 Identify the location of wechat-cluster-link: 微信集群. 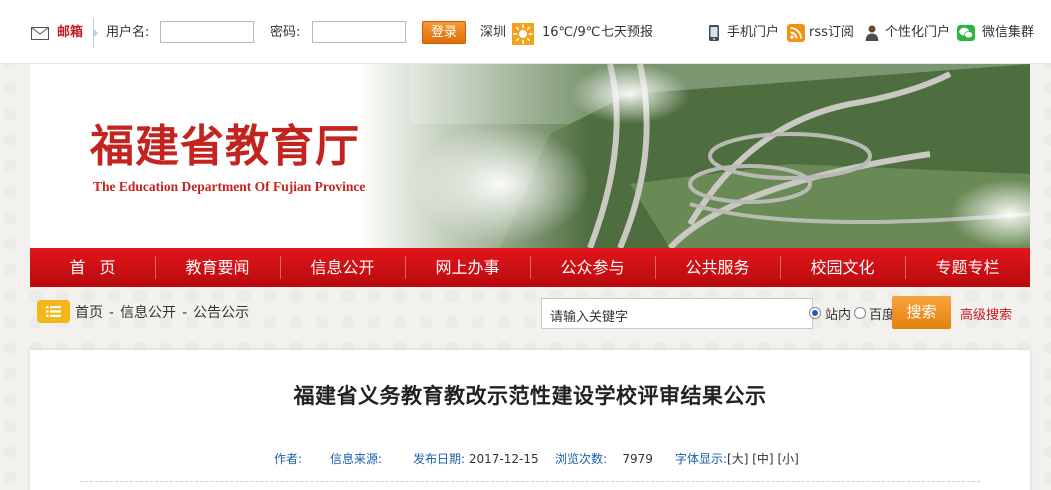
(1008, 33).